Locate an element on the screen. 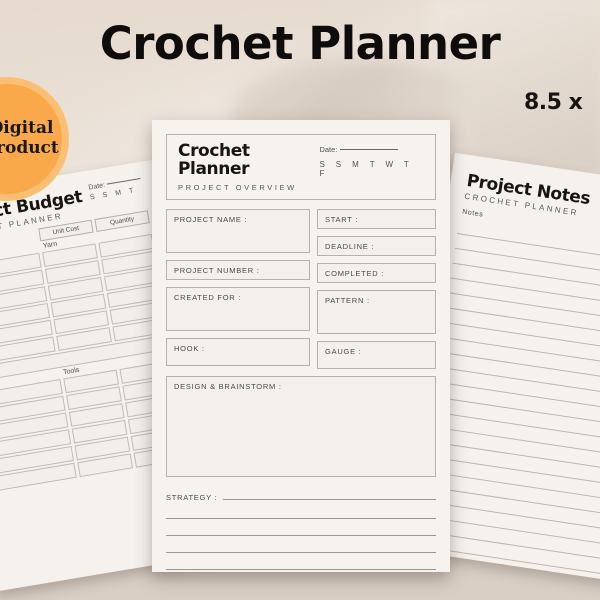 The image size is (600, 600). design-brainstorm-box: DESIGN & BRAINSTORM : is located at coordinates (301, 426).